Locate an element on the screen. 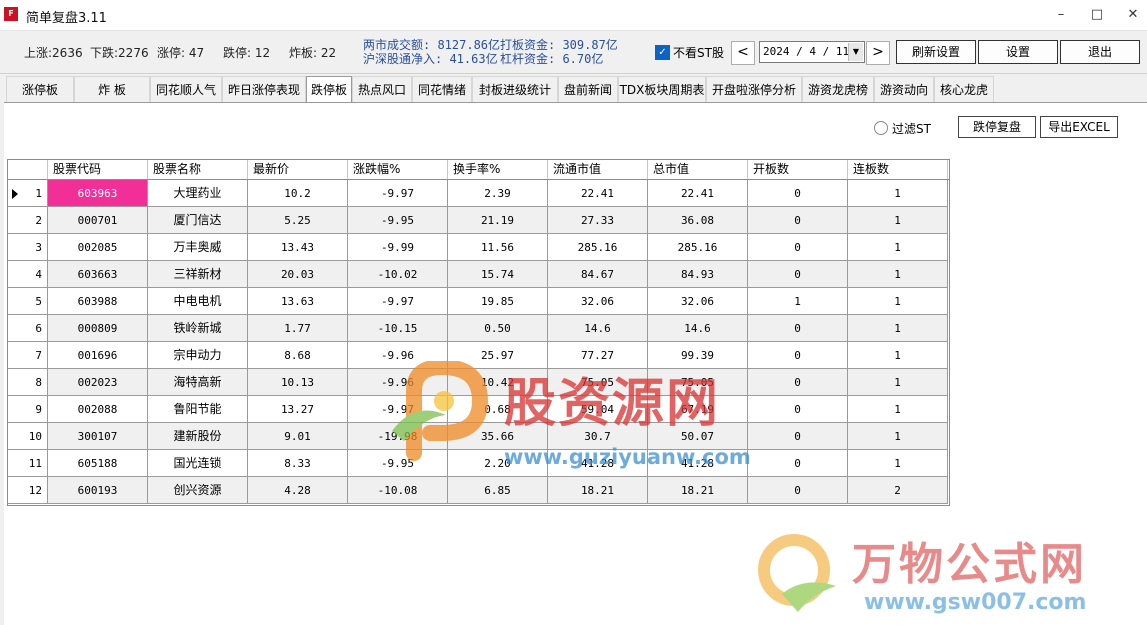 This screenshot has height=625, width=1147. name-cell: 铁岭新城 is located at coordinates (198, 328).